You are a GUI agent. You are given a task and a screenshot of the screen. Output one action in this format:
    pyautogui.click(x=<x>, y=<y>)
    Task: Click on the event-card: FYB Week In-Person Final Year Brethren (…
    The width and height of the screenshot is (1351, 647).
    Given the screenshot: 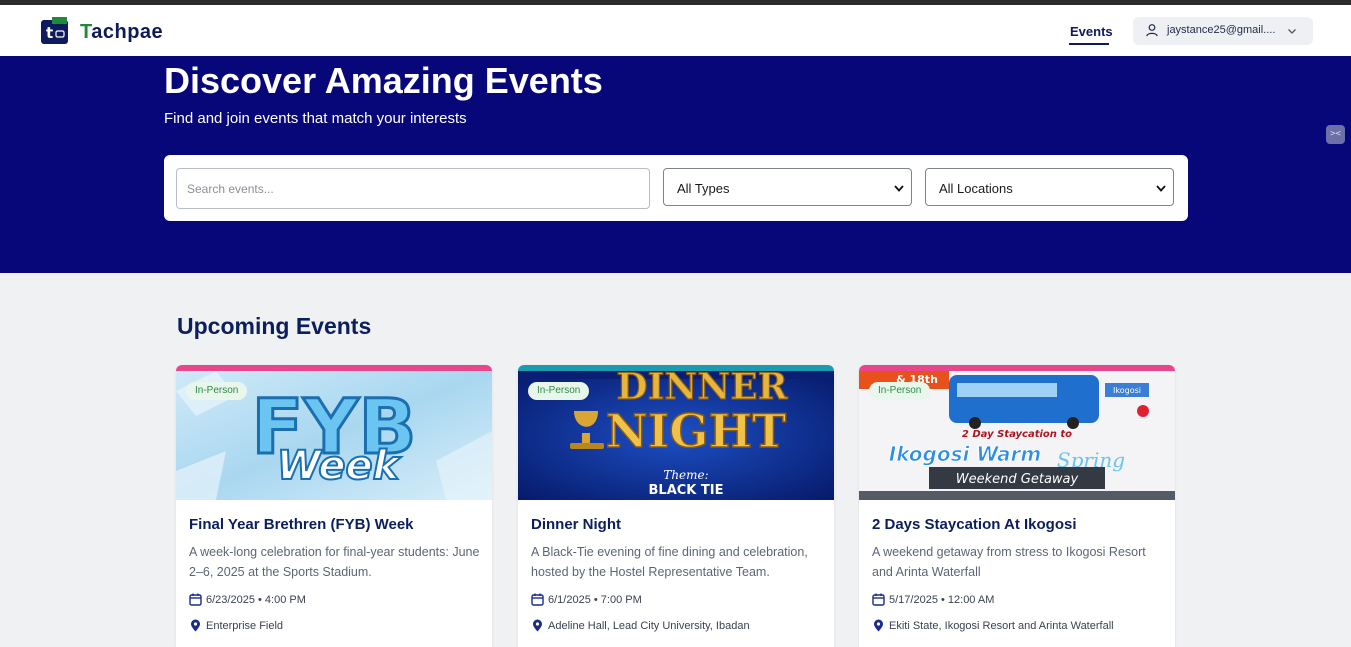 What is the action you would take?
    pyautogui.click(x=334, y=506)
    